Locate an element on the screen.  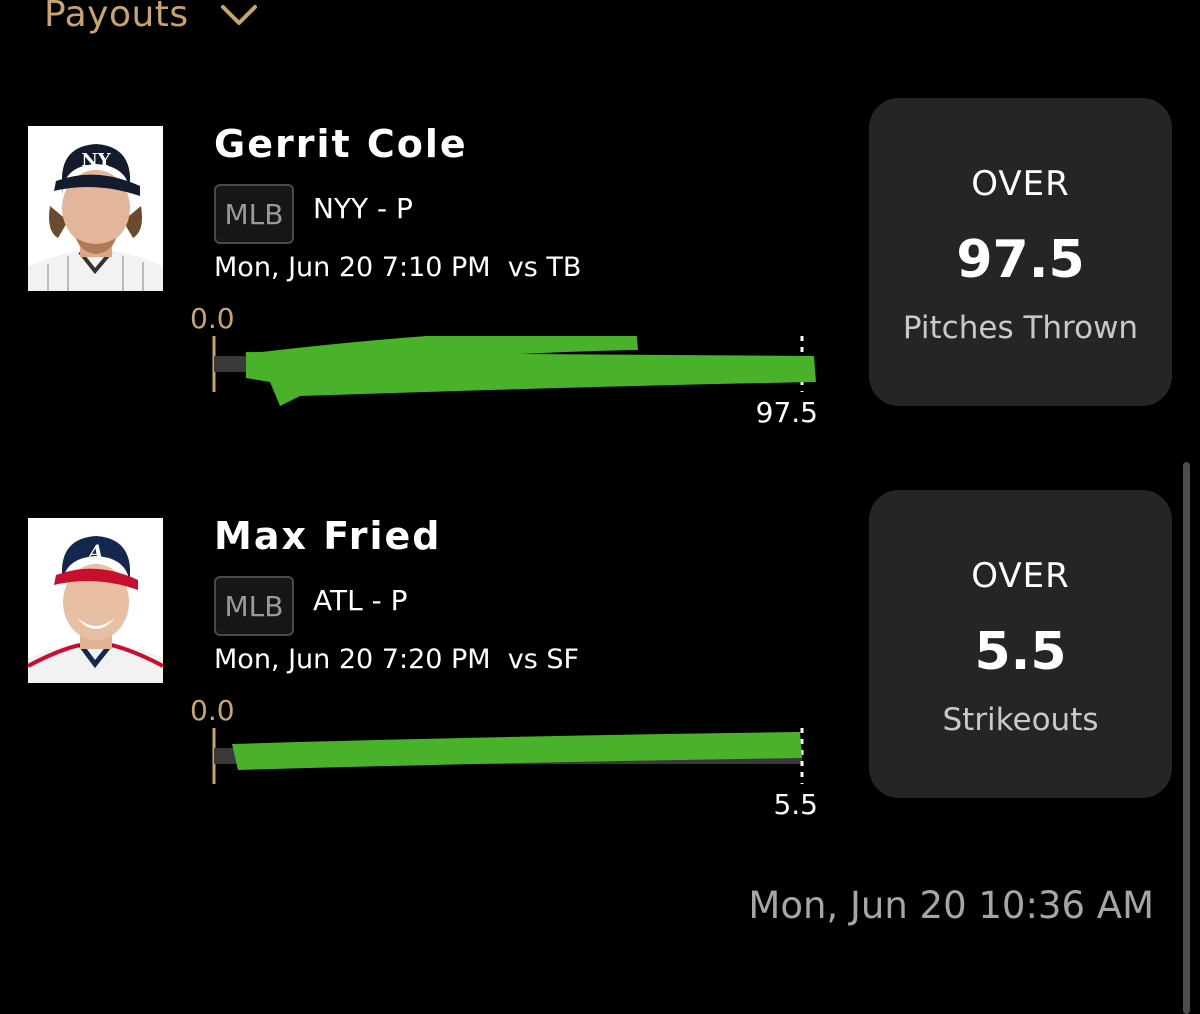
chevron-down-icon is located at coordinates (239, 15).